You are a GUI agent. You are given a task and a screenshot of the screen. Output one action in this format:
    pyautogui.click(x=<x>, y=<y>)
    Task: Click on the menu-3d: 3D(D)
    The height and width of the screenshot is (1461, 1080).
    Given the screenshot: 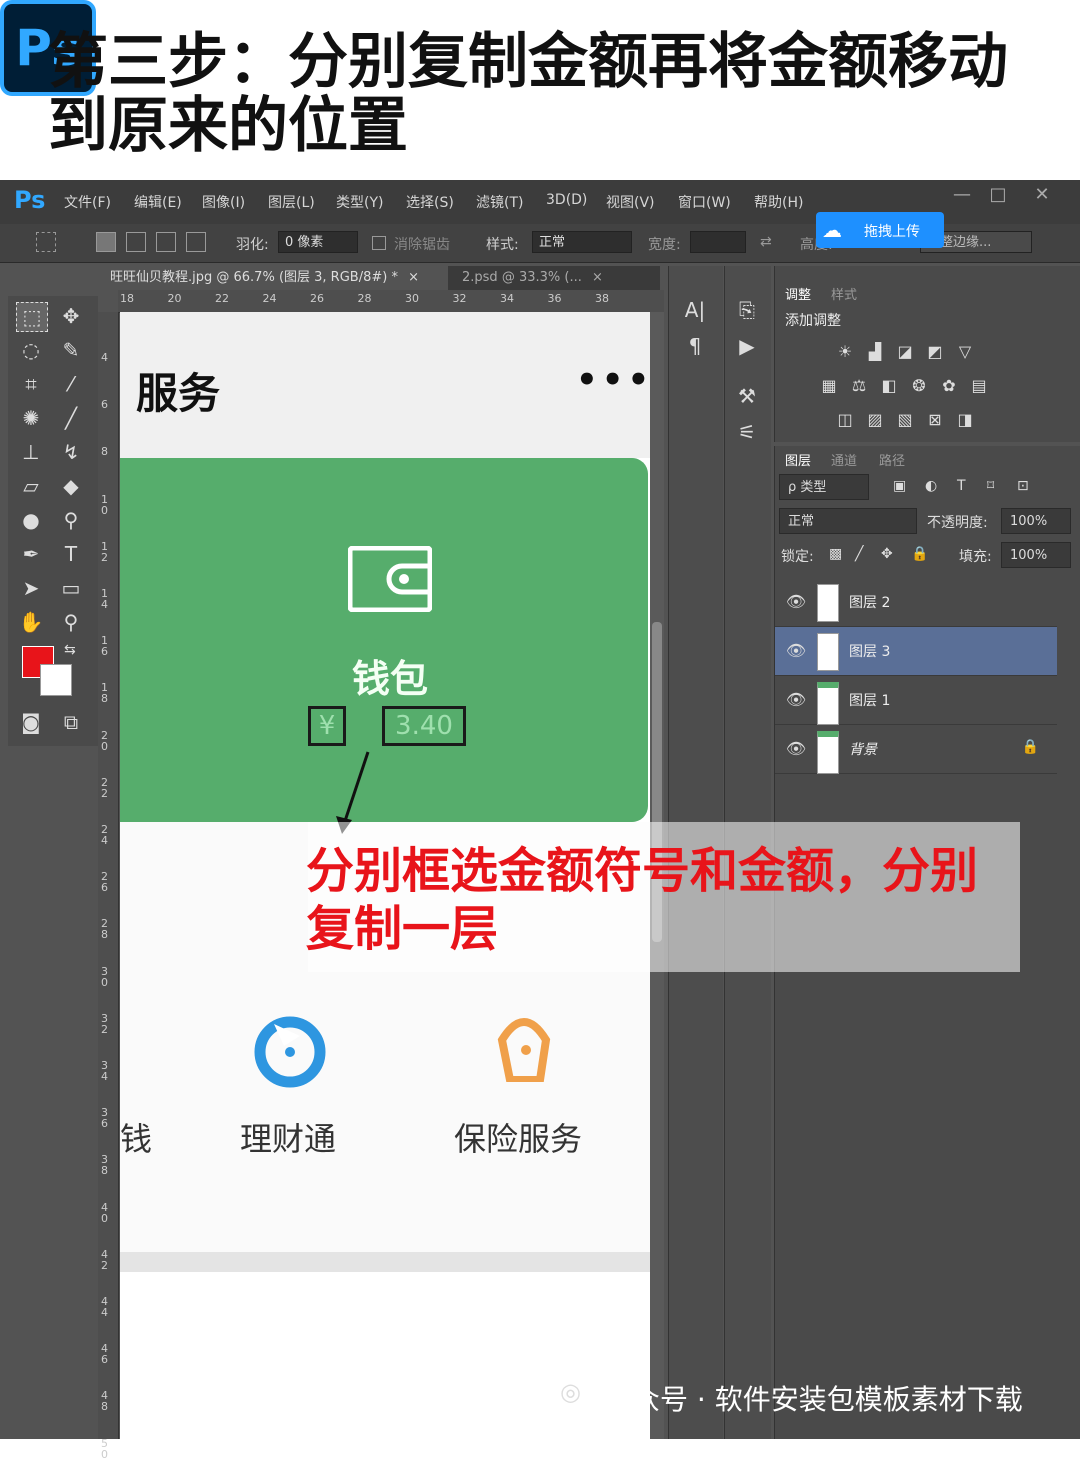 What is the action you would take?
    pyautogui.click(x=566, y=200)
    